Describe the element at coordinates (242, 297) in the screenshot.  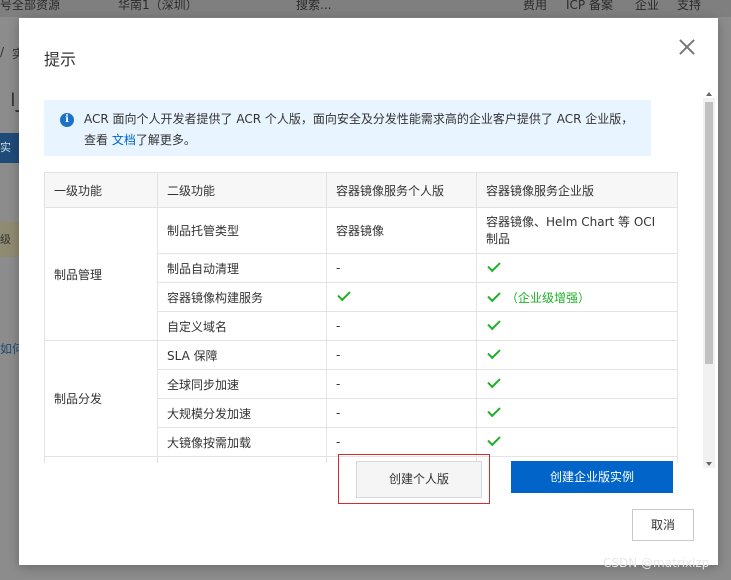
I see `feature-cell: 容器镜像构建服务` at that location.